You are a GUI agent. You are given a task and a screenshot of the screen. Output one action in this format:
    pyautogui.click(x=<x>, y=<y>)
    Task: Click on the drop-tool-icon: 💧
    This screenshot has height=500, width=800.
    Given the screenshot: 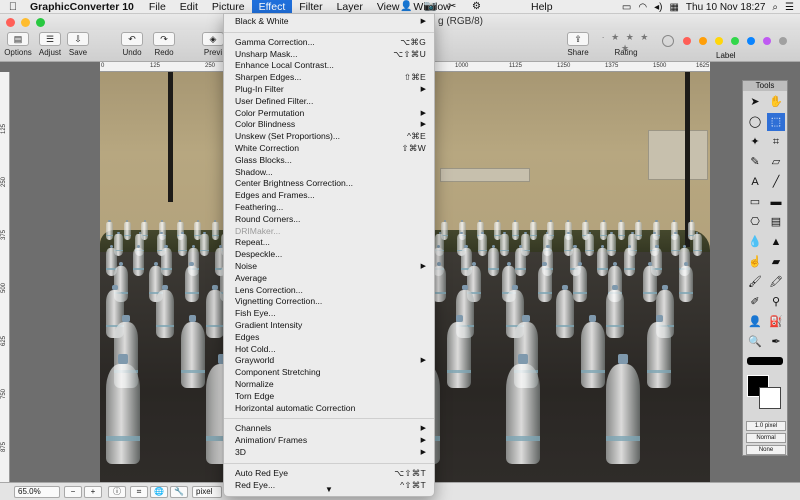 What is the action you would take?
    pyautogui.click(x=755, y=242)
    